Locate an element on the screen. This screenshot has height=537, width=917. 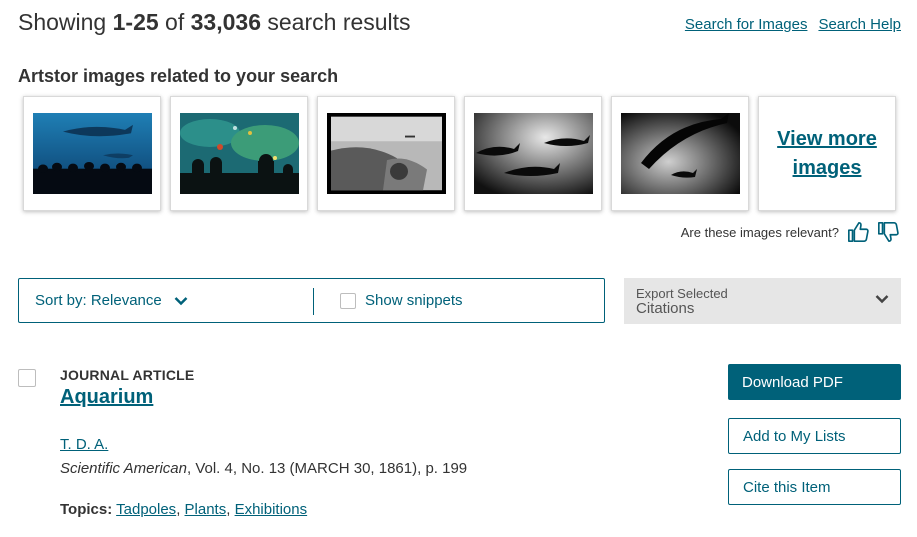
aerial-harbor-photo-image is located at coordinates (386, 153).